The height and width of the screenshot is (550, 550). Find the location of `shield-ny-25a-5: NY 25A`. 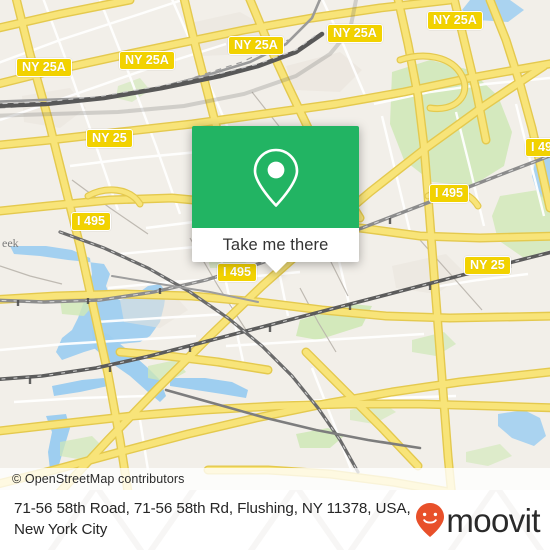

shield-ny-25a-5: NY 25A is located at coordinates (455, 20).